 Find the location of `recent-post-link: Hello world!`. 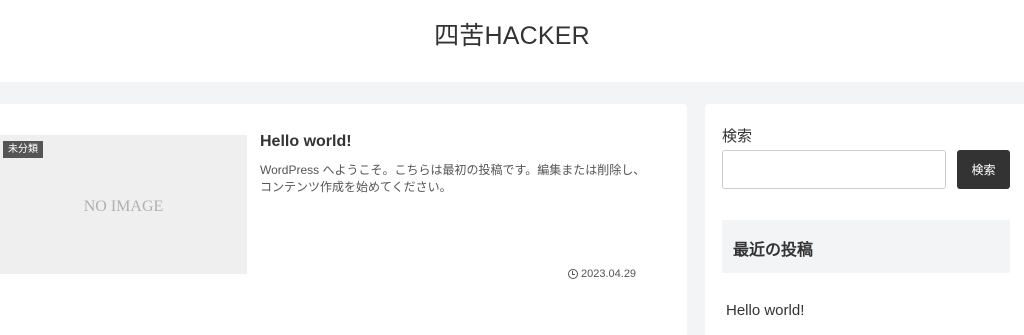

recent-post-link: Hello world! is located at coordinates (765, 310).